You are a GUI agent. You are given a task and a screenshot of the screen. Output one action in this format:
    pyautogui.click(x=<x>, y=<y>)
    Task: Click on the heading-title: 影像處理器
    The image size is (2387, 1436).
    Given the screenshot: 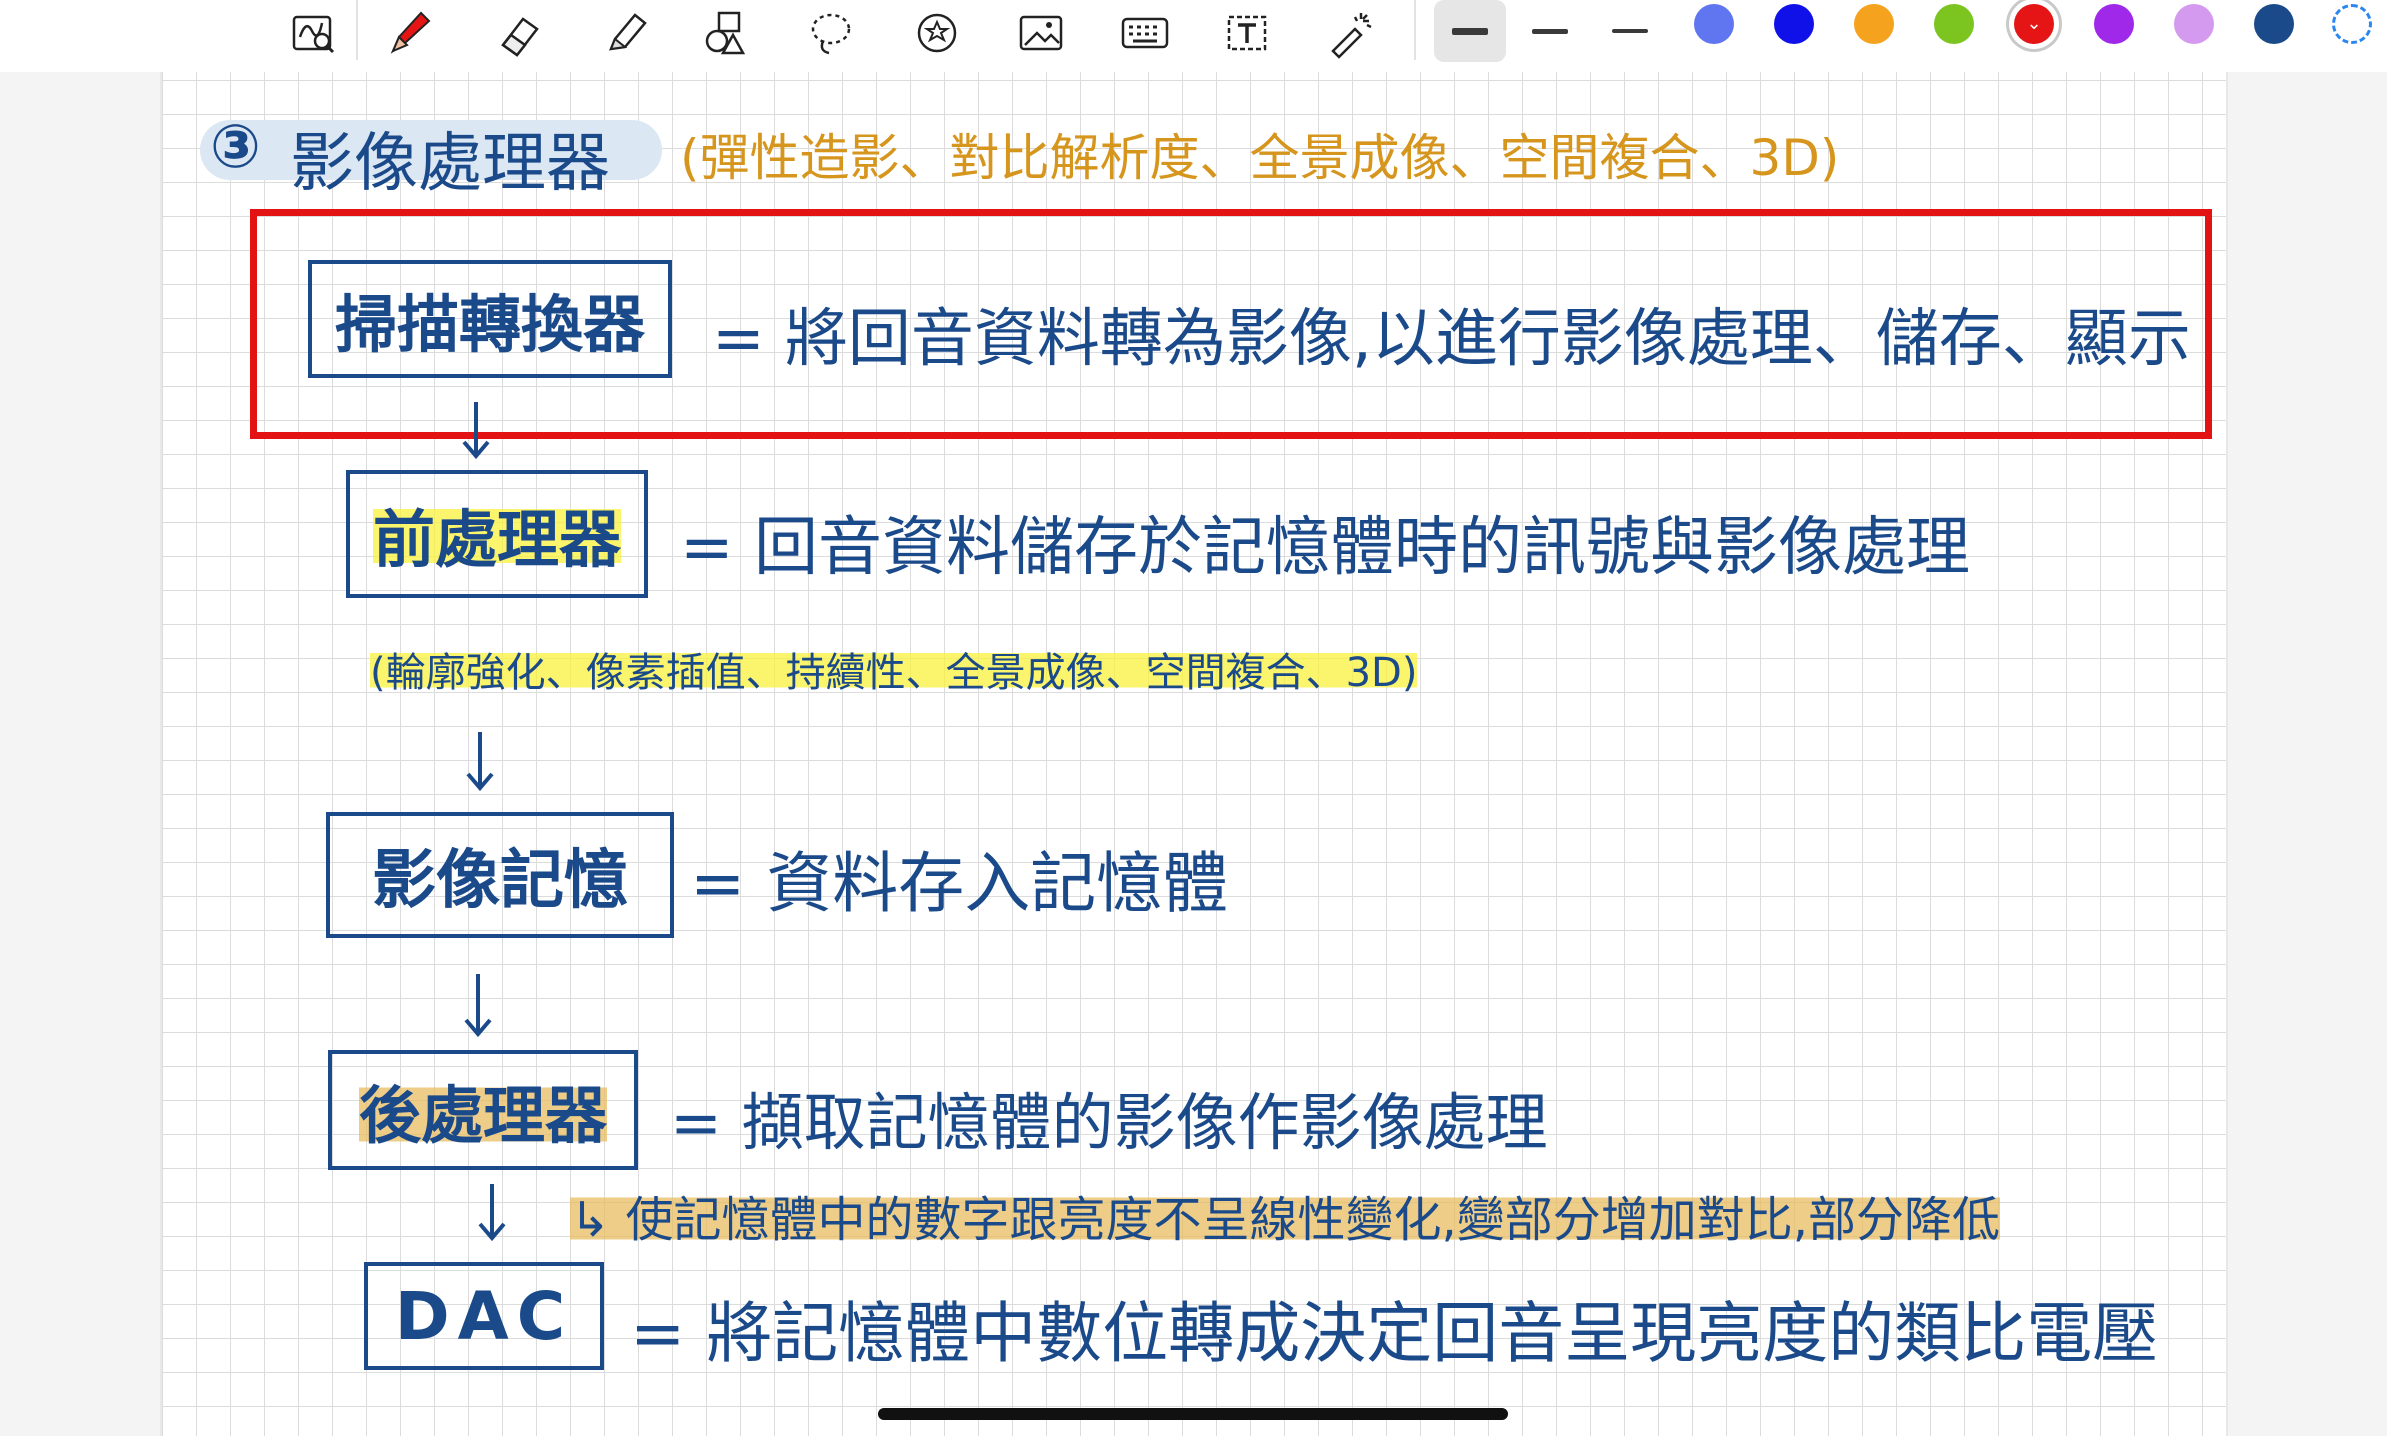 What is the action you would take?
    pyautogui.click(x=450, y=164)
    